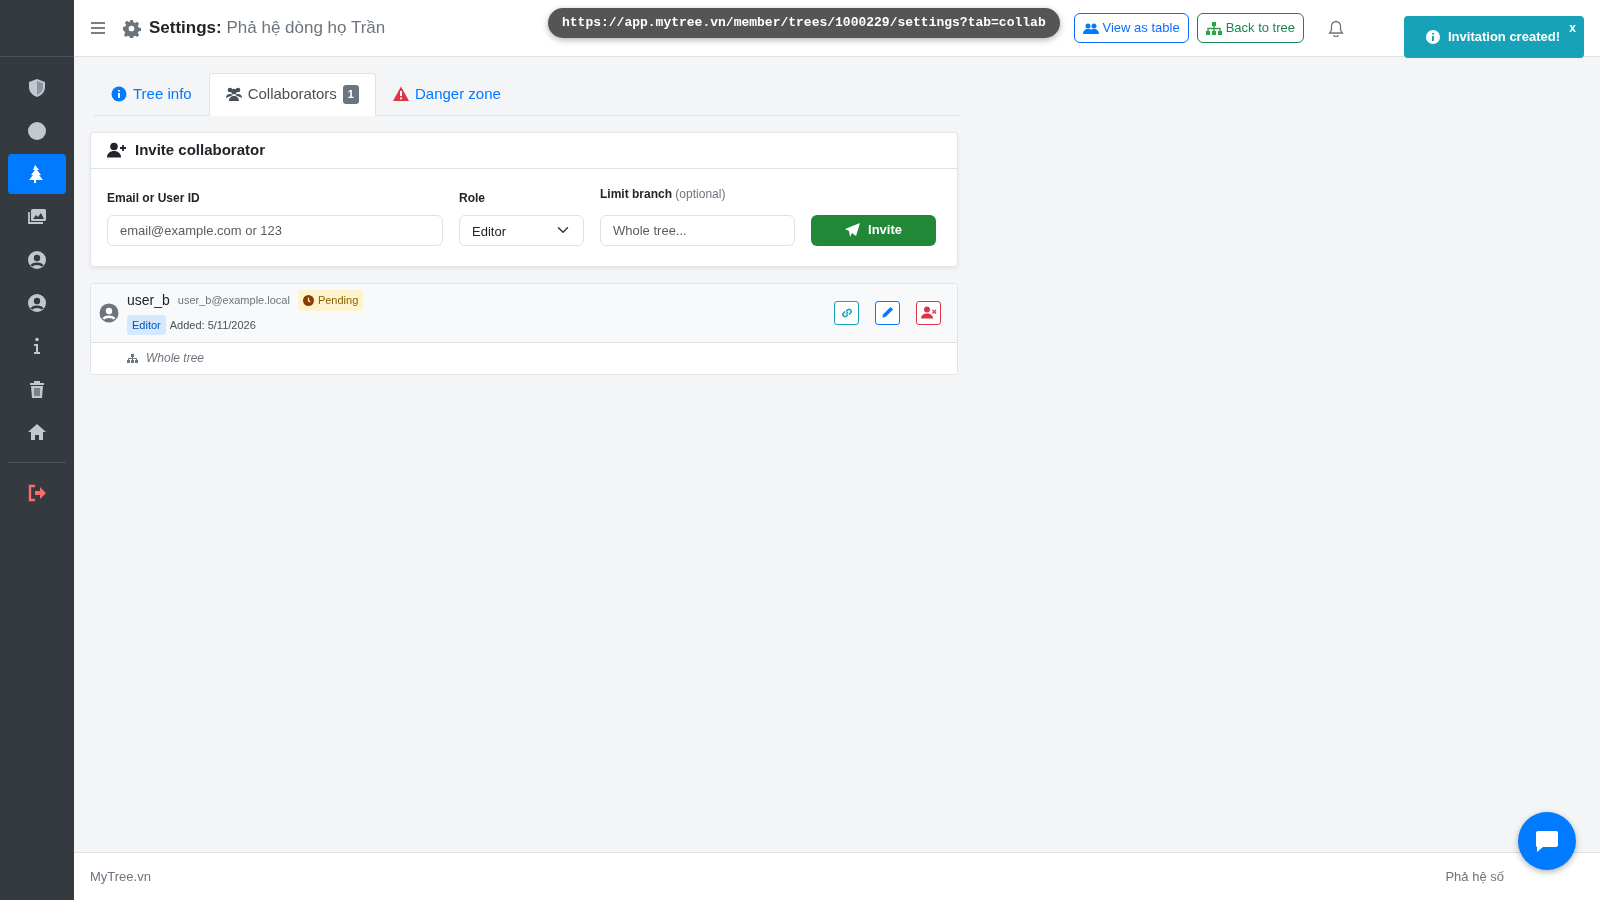  I want to click on email-field: email@example.com or 123, so click(275, 230).